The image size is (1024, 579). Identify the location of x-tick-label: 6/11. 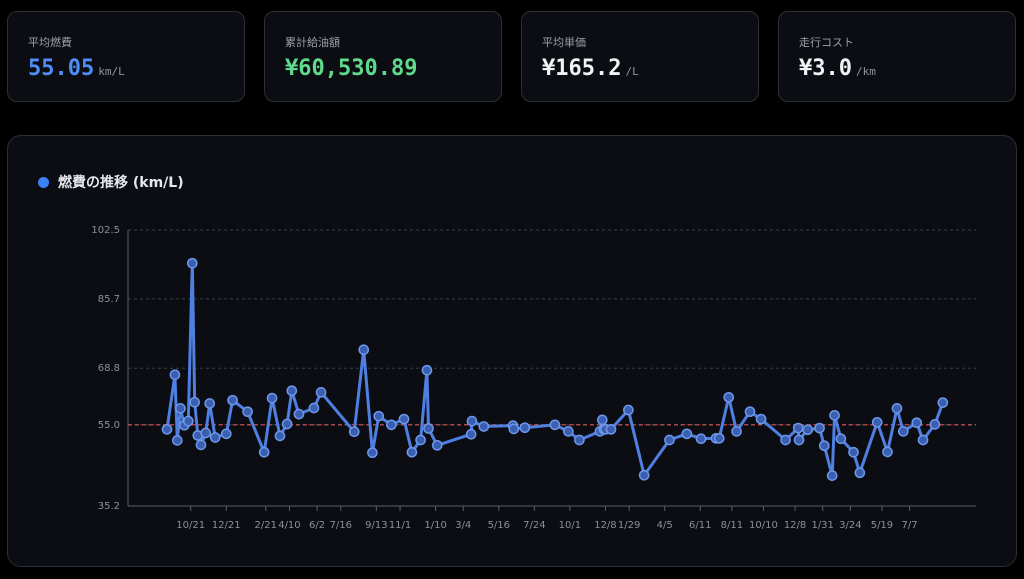
(700, 525).